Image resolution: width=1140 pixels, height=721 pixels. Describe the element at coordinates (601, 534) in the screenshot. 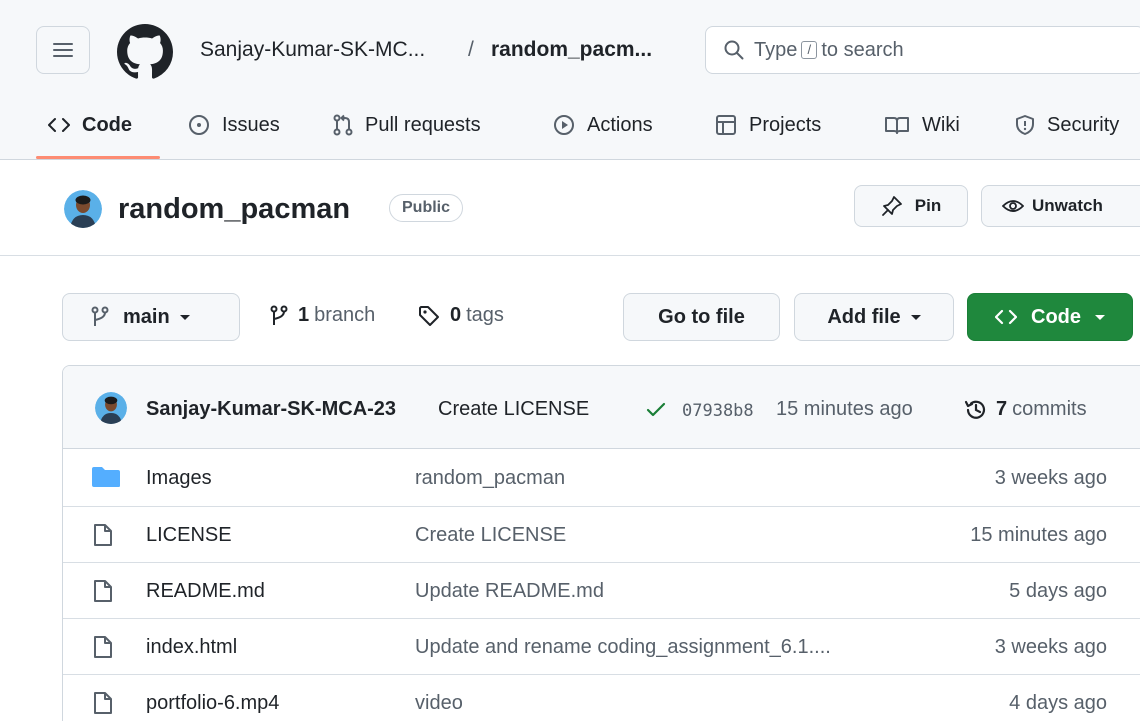

I see `table-row: LICENSE Create LICENSE 15 minutes ago` at that location.